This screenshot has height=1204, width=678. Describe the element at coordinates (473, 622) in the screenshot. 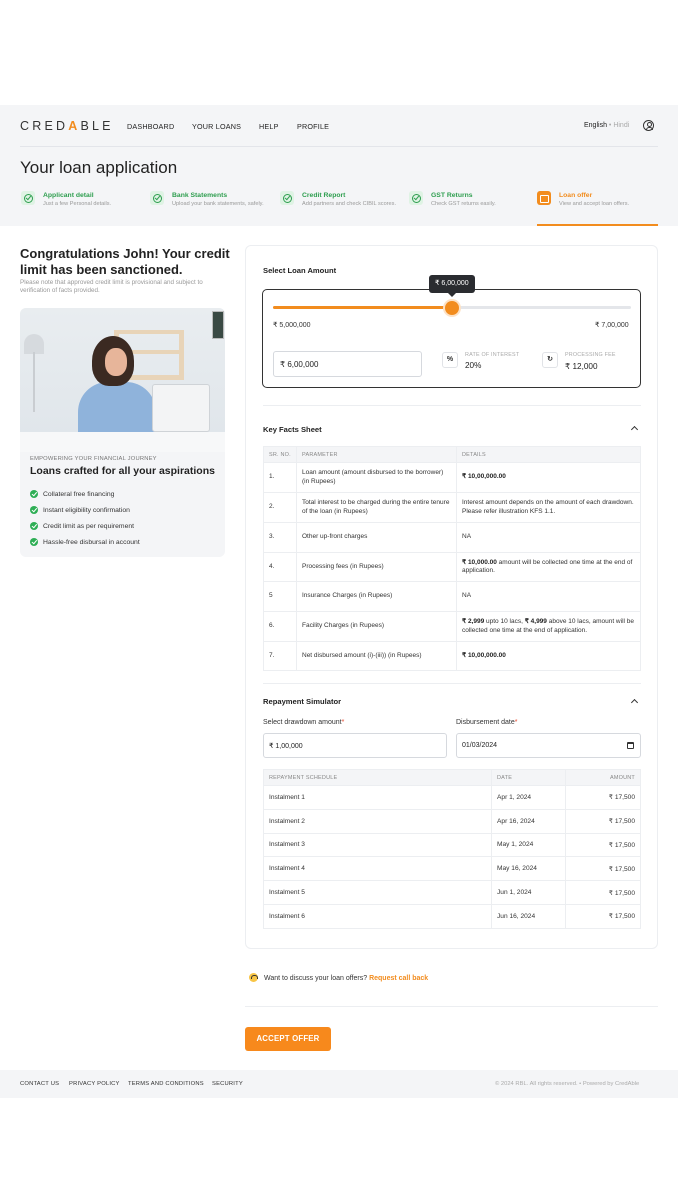

I see `details-bold: ₹ 2,999` at that location.